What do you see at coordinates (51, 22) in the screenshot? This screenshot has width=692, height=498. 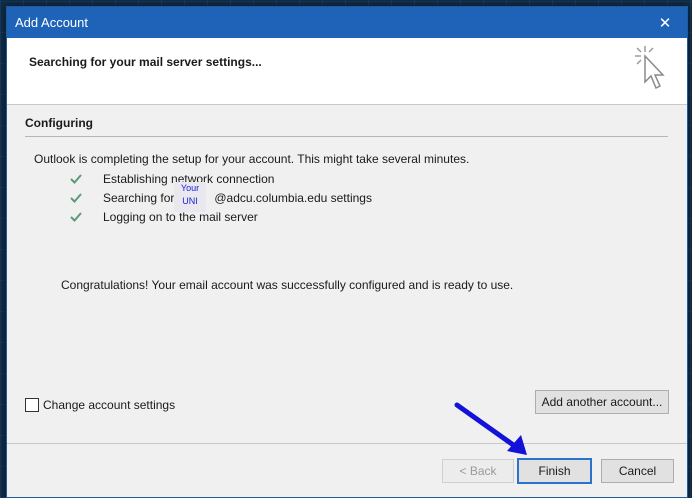 I see `window-title: Add Account` at bounding box center [51, 22].